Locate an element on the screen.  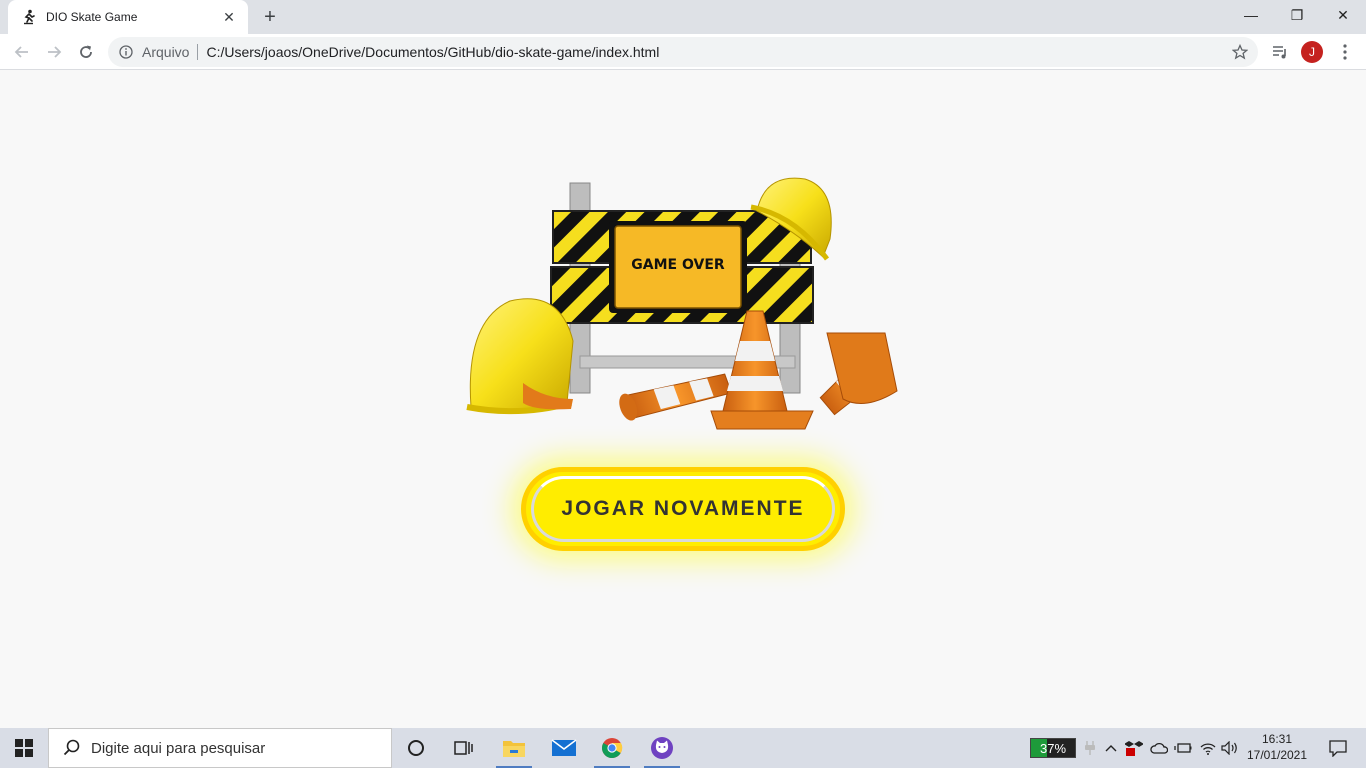
folder-icon is located at coordinates (514, 749).